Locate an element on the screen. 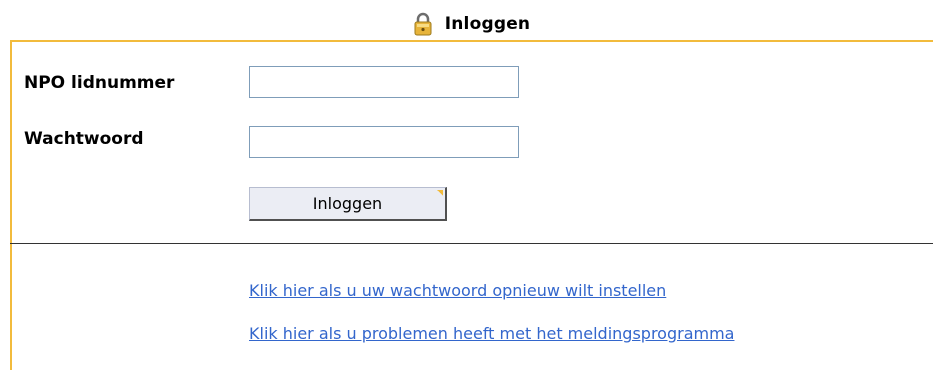 This screenshot has height=370, width=933. member-number-label: NPO lidnummer is located at coordinates (99, 83).